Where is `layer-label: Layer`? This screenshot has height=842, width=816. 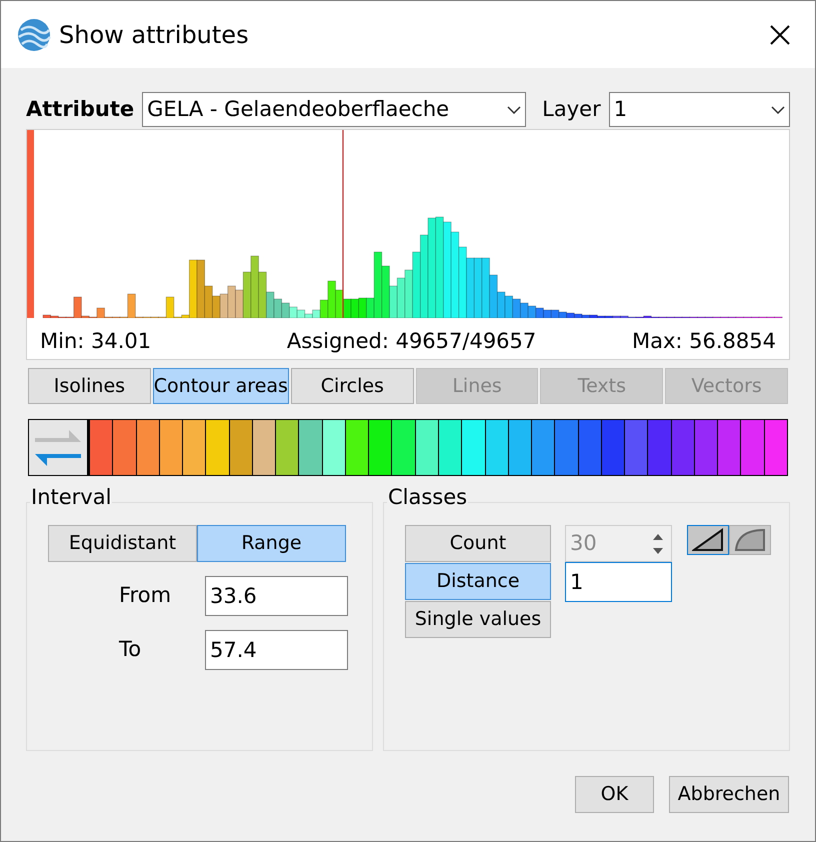
layer-label: Layer is located at coordinates (571, 109).